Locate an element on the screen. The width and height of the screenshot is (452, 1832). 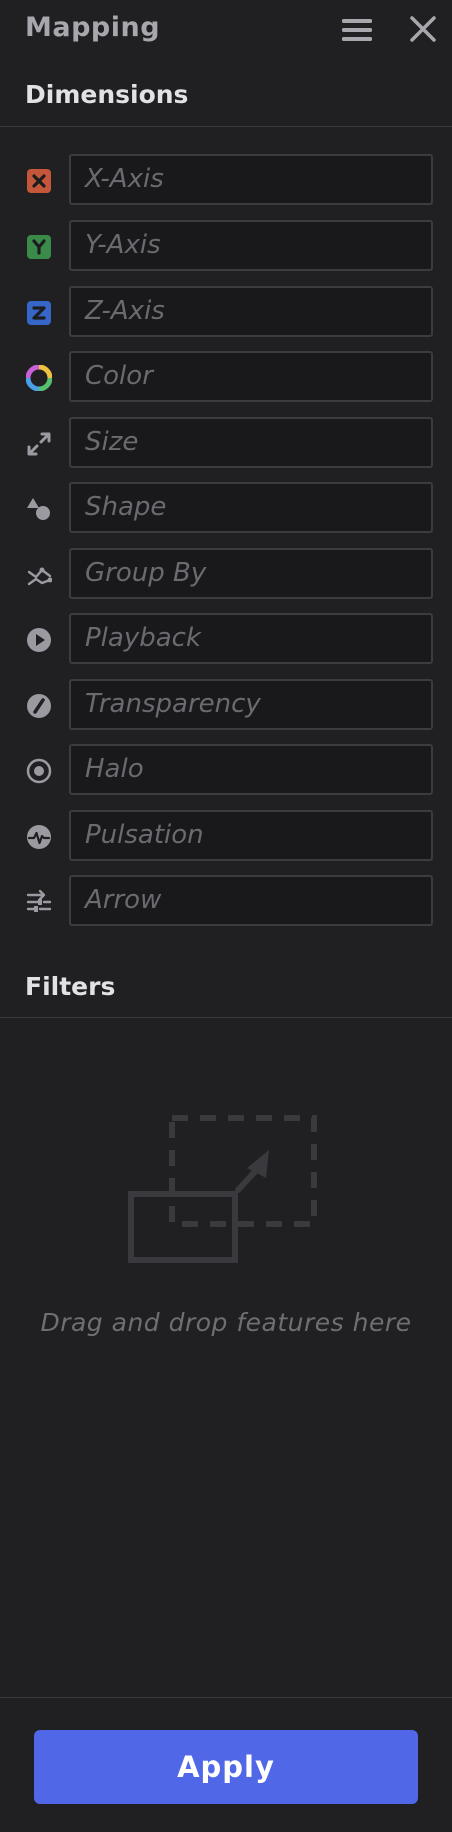
dimensions-heading: Dimensions is located at coordinates (107, 94).